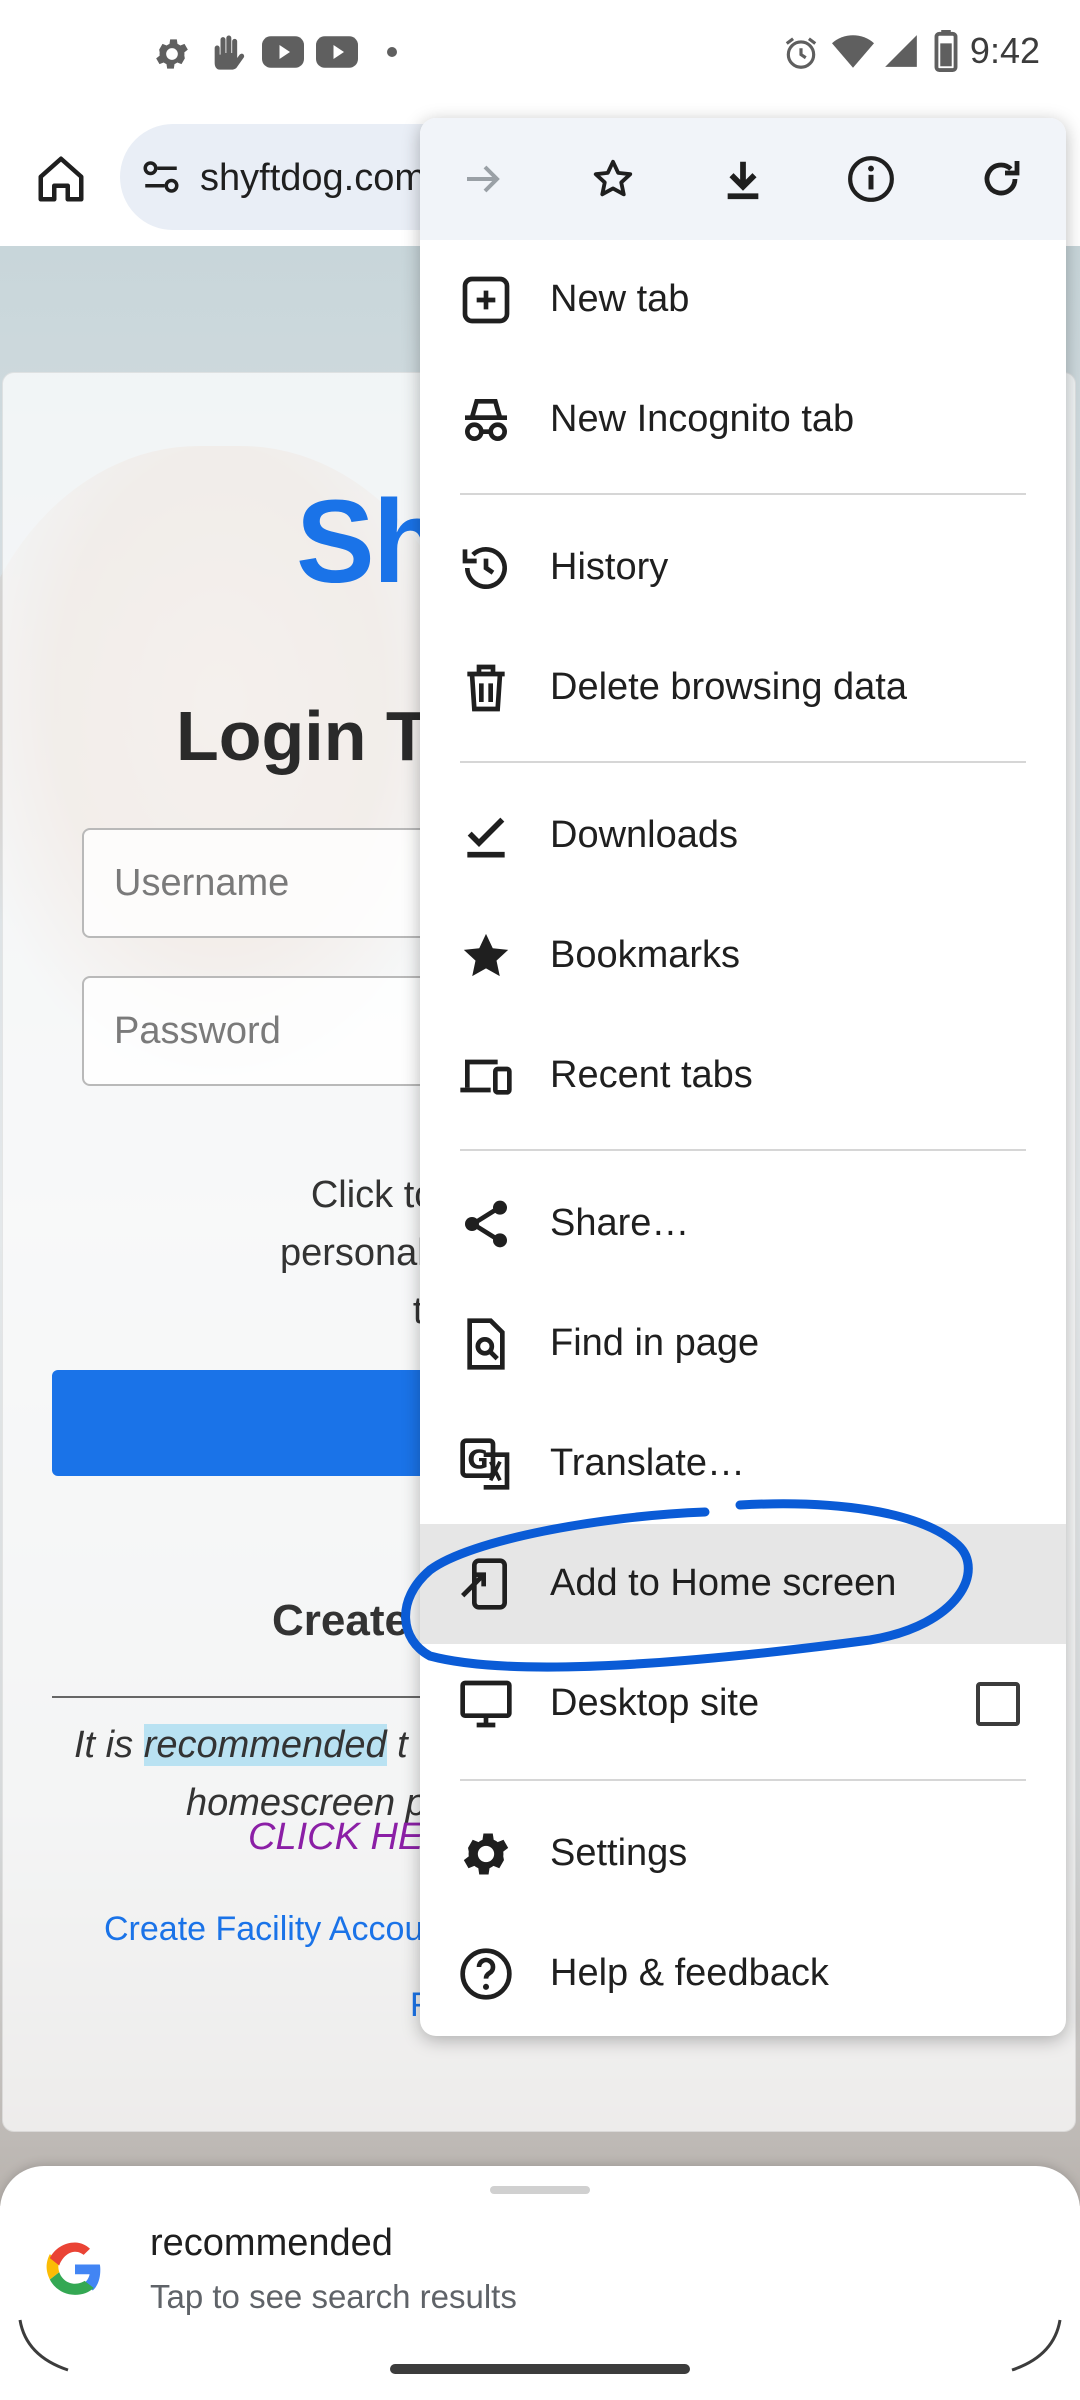 This screenshot has width=1080, height=2400. Describe the element at coordinates (946, 51) in the screenshot. I see `battery-icon` at that location.